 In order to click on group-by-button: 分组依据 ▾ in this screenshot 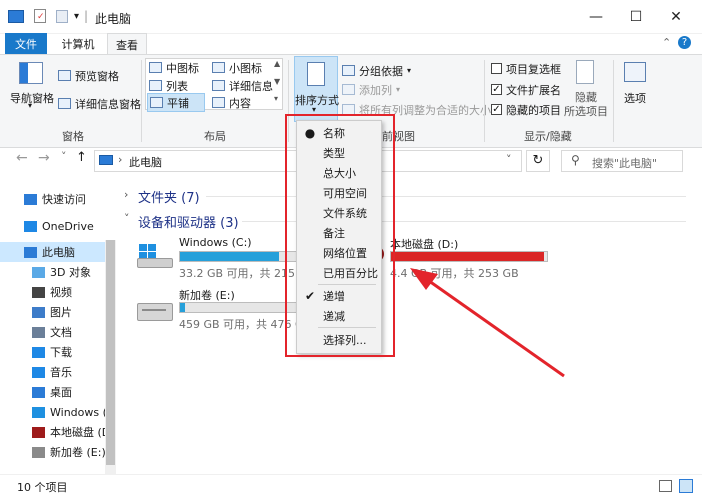, I will do `click(376, 70)`.